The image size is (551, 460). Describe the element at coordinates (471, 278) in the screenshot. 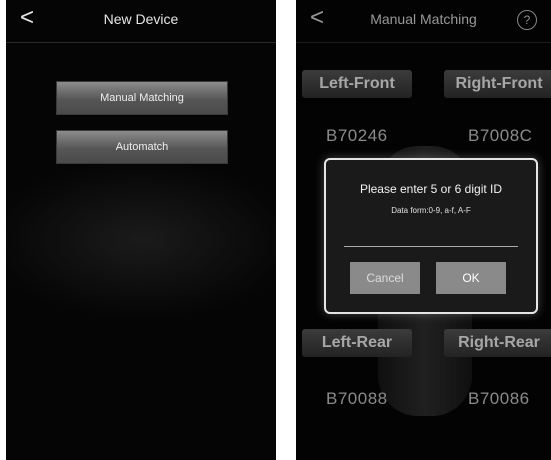

I see `ok-button: OK` at that location.